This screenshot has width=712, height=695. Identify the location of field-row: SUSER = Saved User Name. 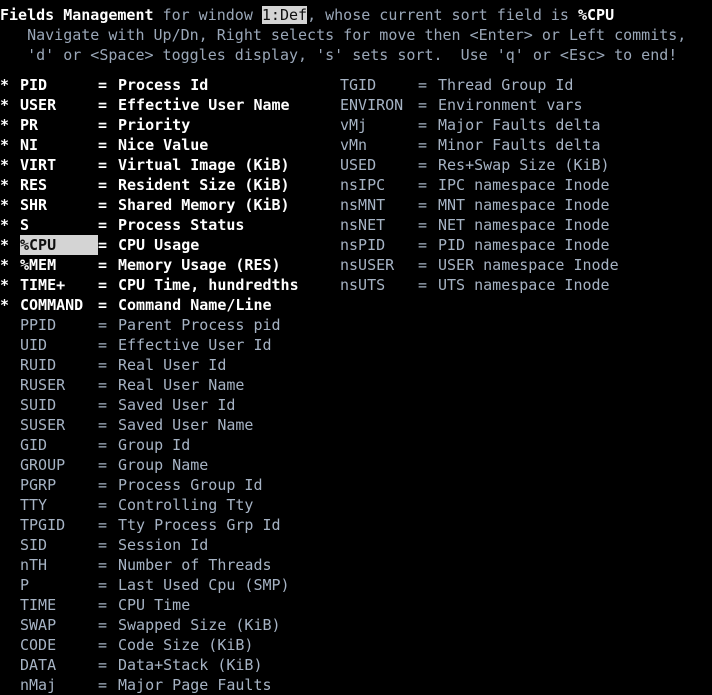
(149, 425).